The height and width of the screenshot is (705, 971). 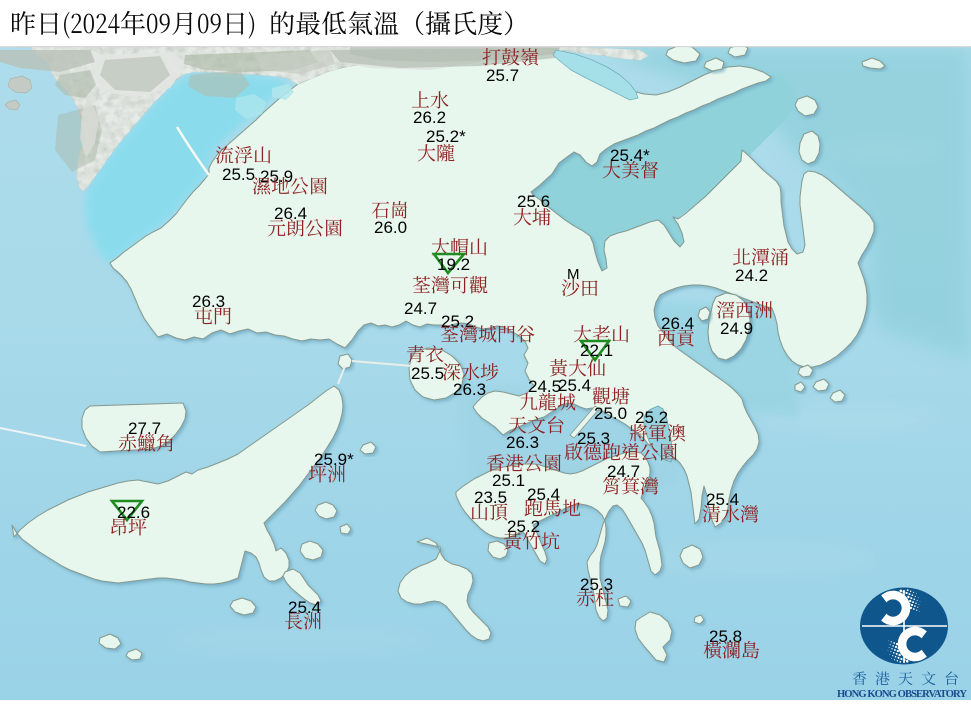 I want to click on svg-text: 25.4*, so click(x=630, y=155).